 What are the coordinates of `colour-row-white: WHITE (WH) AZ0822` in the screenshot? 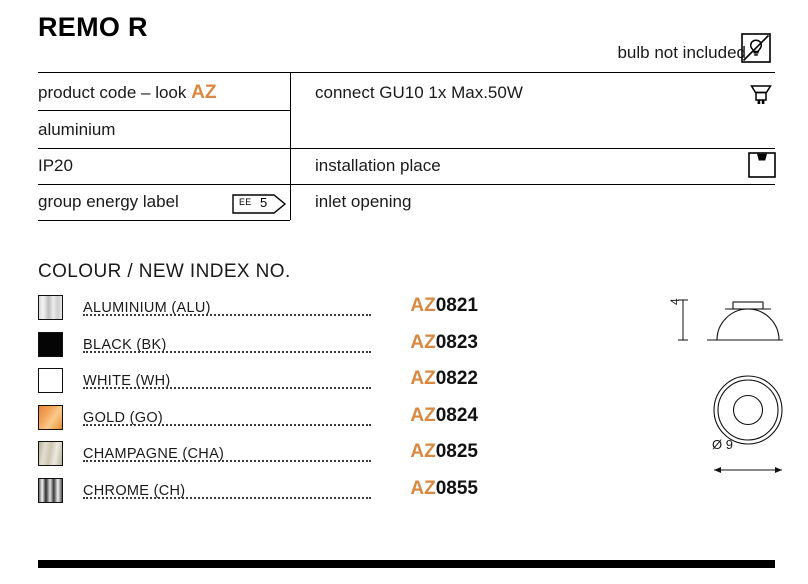 It's located at (258, 382).